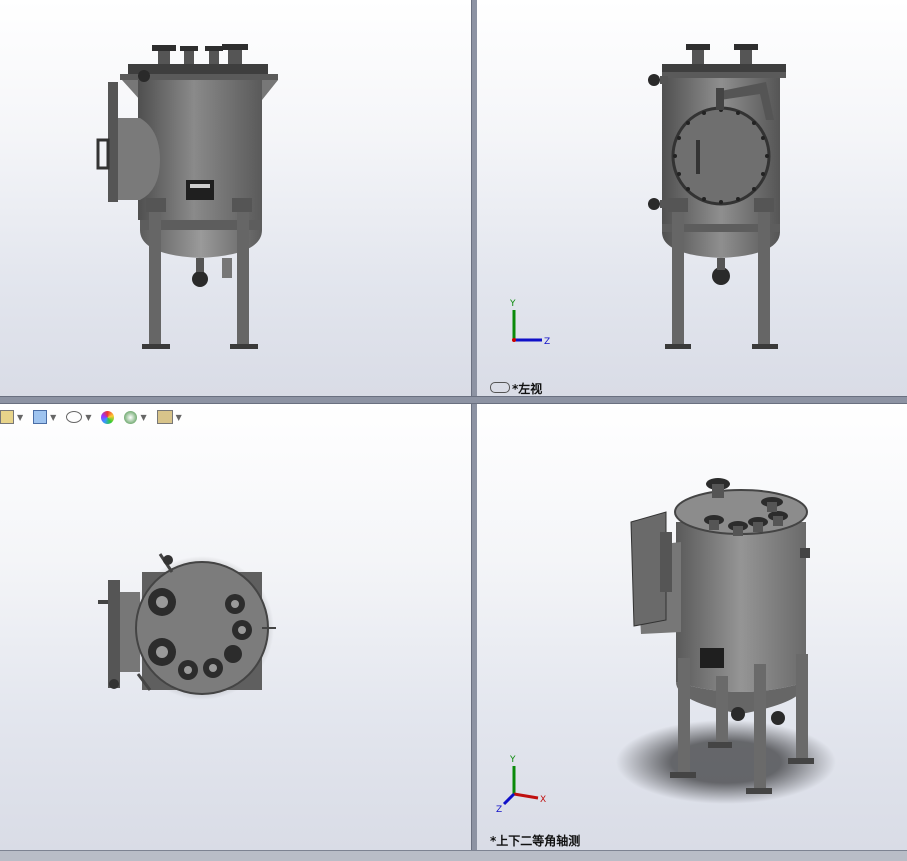 This screenshot has width=907, height=861. Describe the element at coordinates (535, 841) in the screenshot. I see `viewport-label-iso: *上下二等角轴测` at that location.